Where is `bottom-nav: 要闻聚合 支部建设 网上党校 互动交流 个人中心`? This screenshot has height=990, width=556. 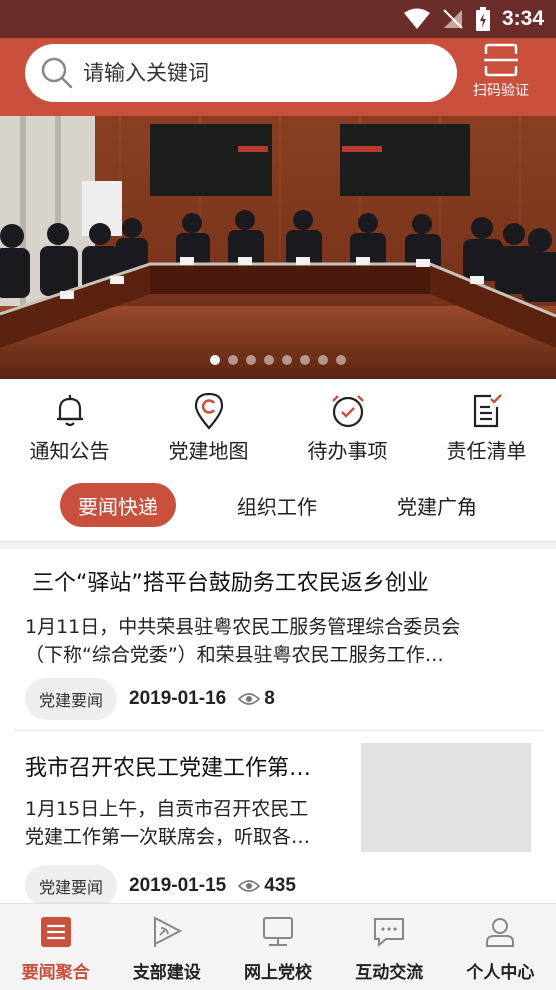 bottom-nav: 要闻聚合 支部建设 网上党校 互动交流 个人中心 is located at coordinates (278, 946).